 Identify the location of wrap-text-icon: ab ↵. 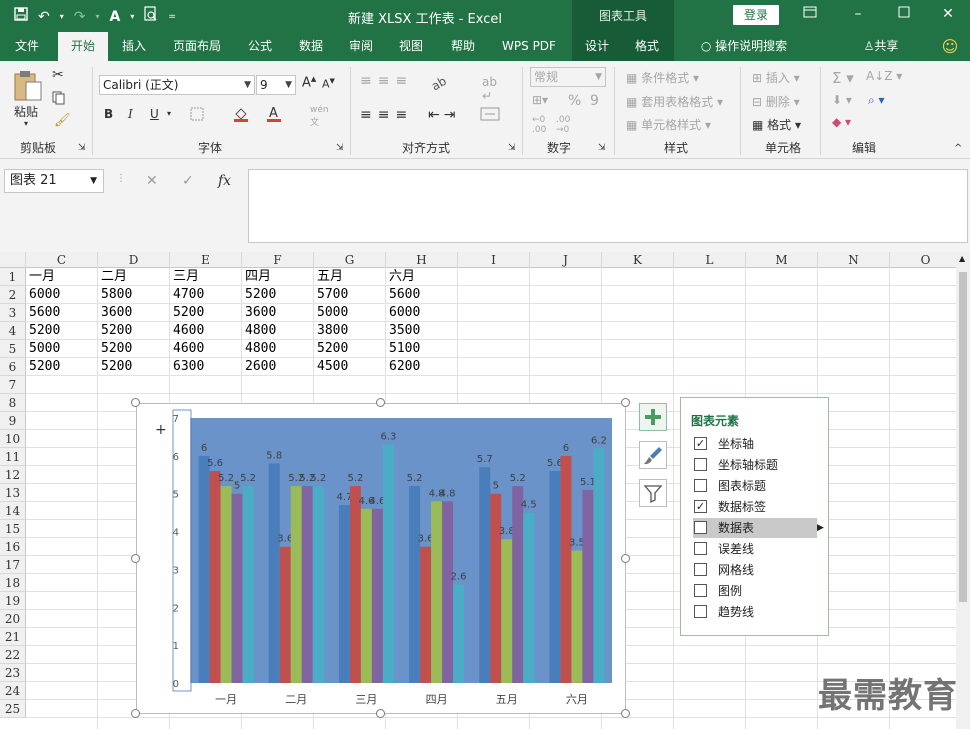
(489, 89).